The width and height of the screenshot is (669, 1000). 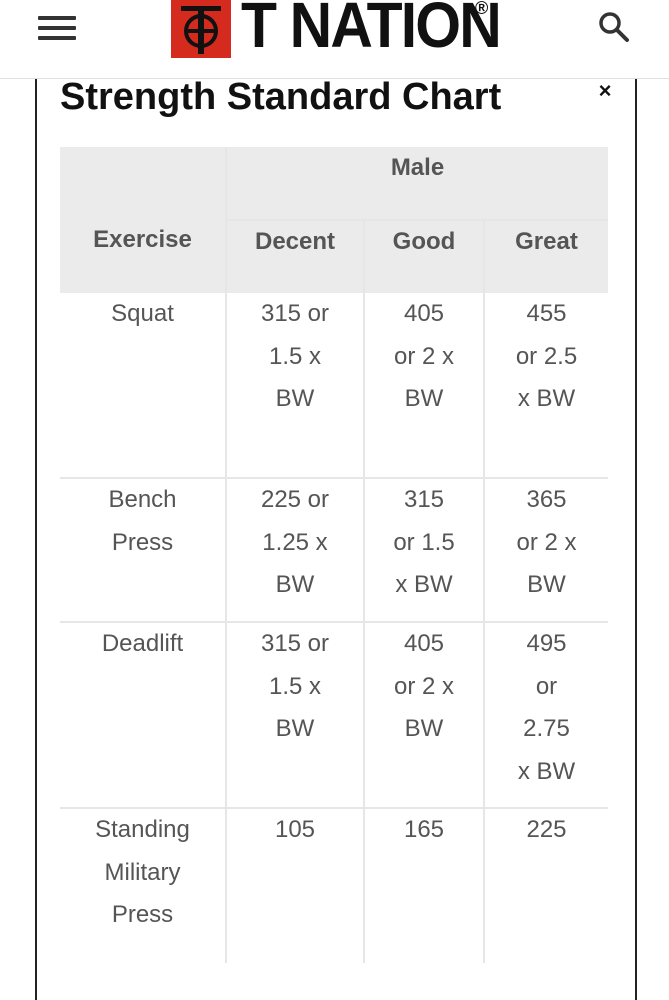 What do you see at coordinates (294, 256) in the screenshot?
I see `table-header-decent: Decent` at bounding box center [294, 256].